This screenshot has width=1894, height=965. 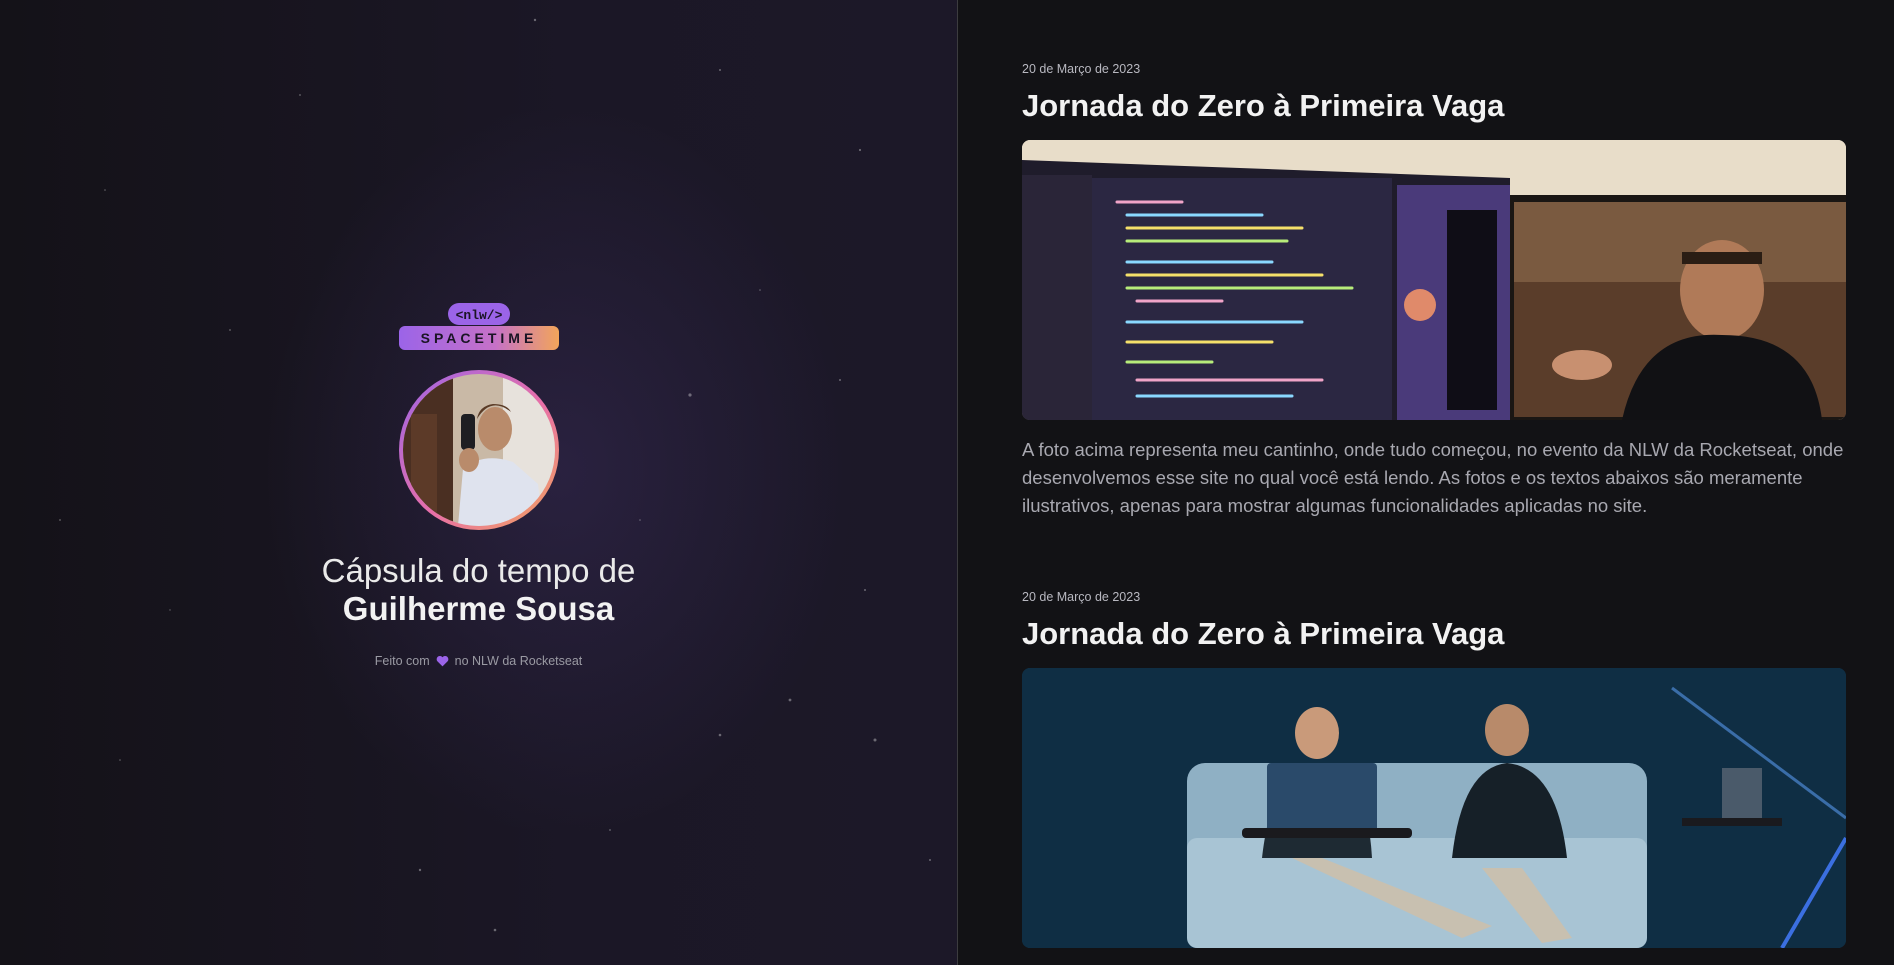 I want to click on heart-icon, so click(x=442, y=661).